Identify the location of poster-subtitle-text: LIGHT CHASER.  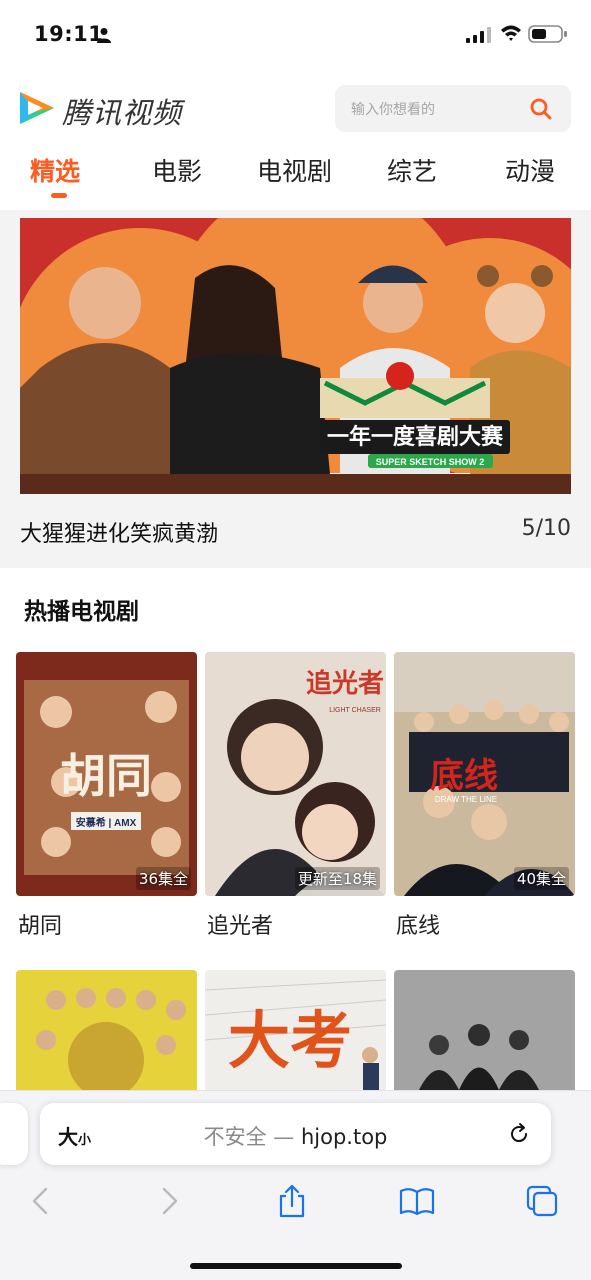
(355, 710).